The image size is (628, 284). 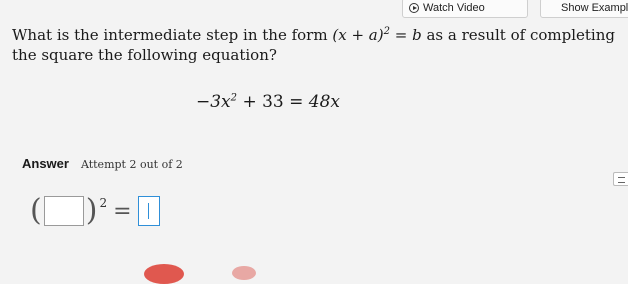 What do you see at coordinates (386, 31) in the screenshot?
I see `form-exponent: 2` at bounding box center [386, 31].